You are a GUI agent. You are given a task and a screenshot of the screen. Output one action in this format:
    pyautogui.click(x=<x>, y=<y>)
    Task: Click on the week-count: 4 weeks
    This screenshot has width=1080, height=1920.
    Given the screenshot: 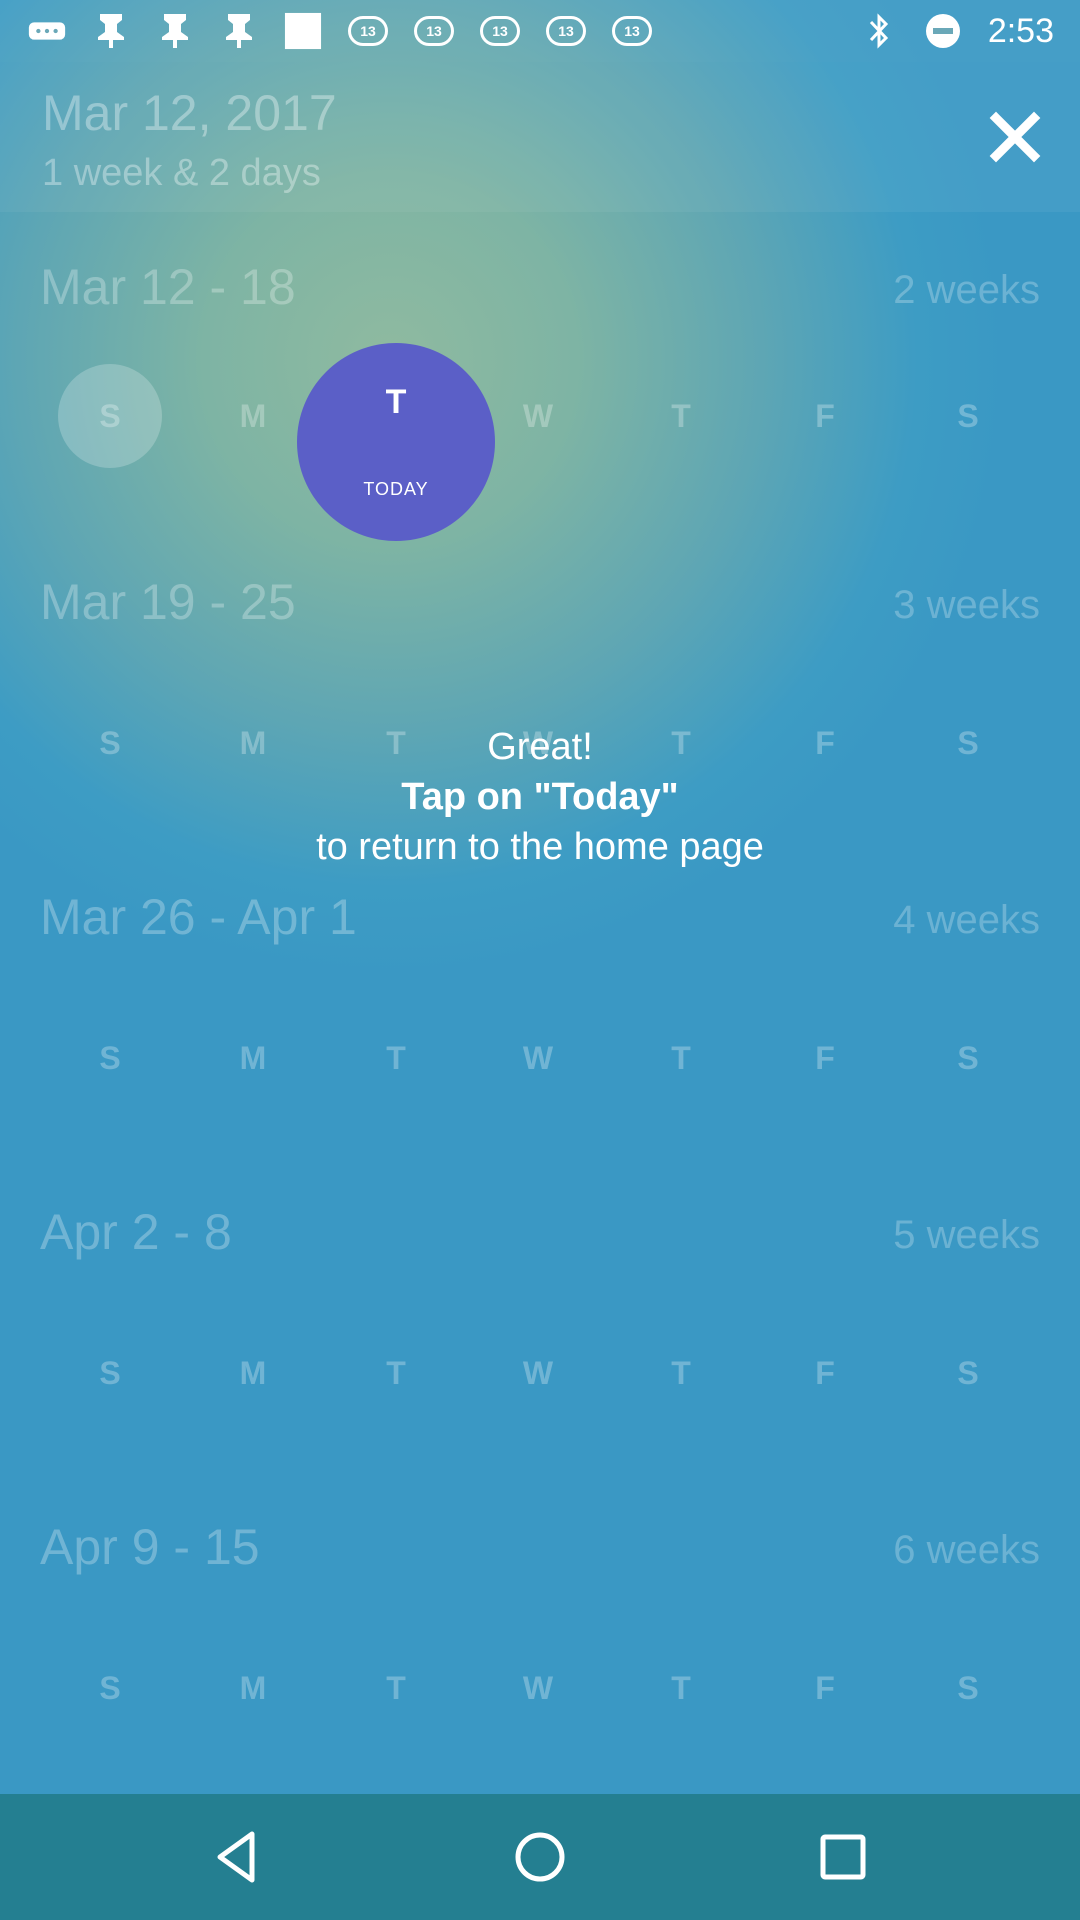 What is the action you would take?
    pyautogui.click(x=966, y=920)
    